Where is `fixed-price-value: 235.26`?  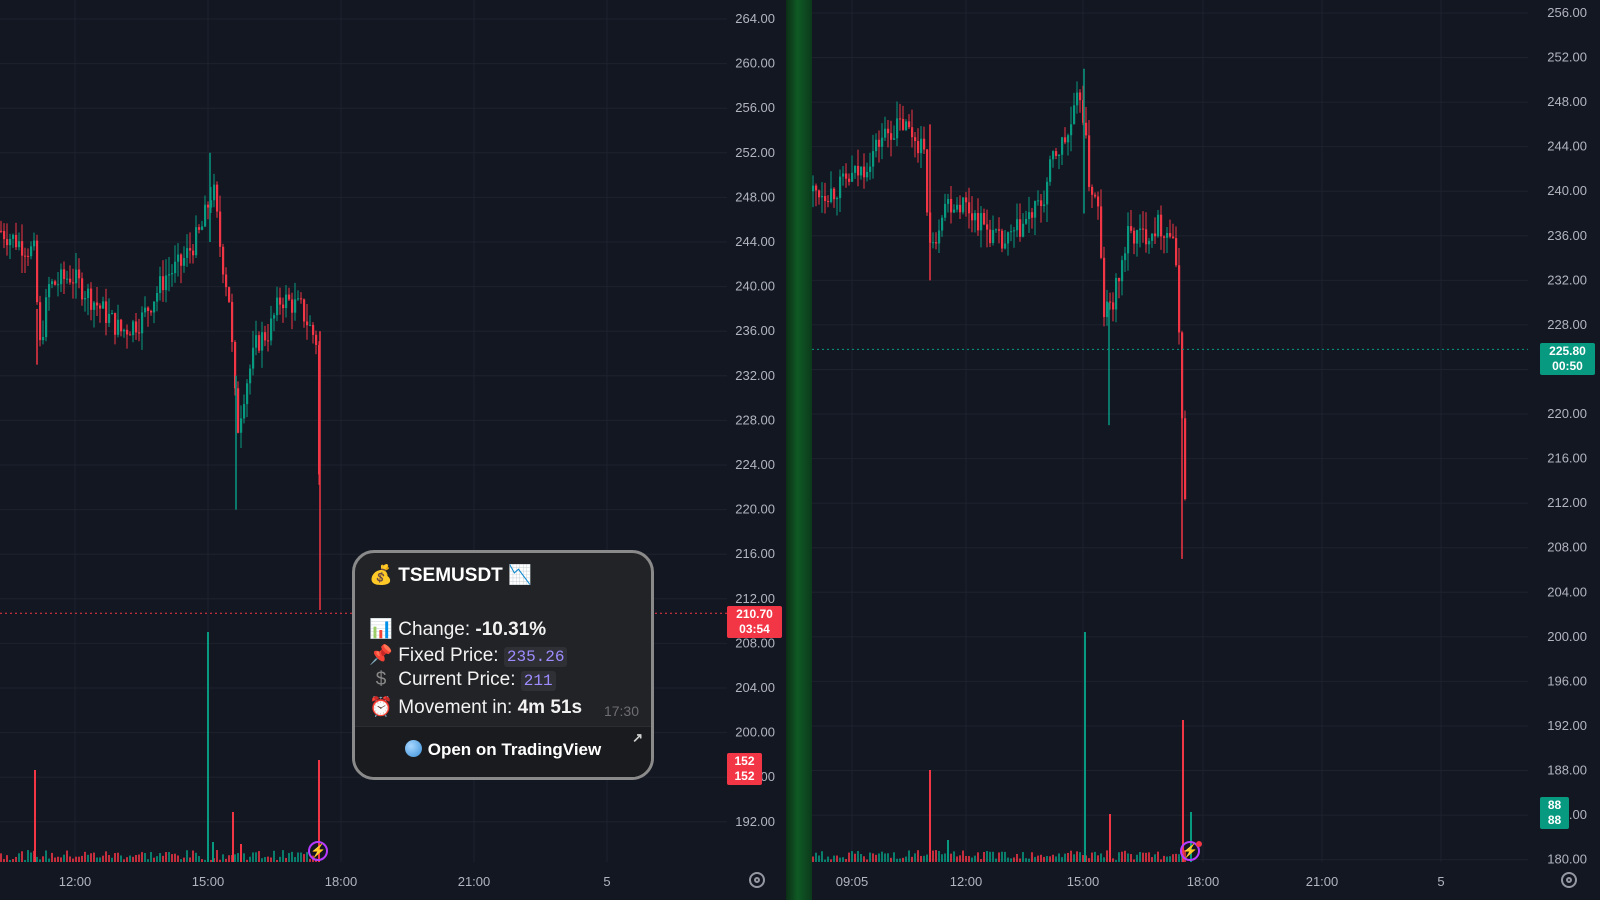 fixed-price-value: 235.26 is located at coordinates (535, 657).